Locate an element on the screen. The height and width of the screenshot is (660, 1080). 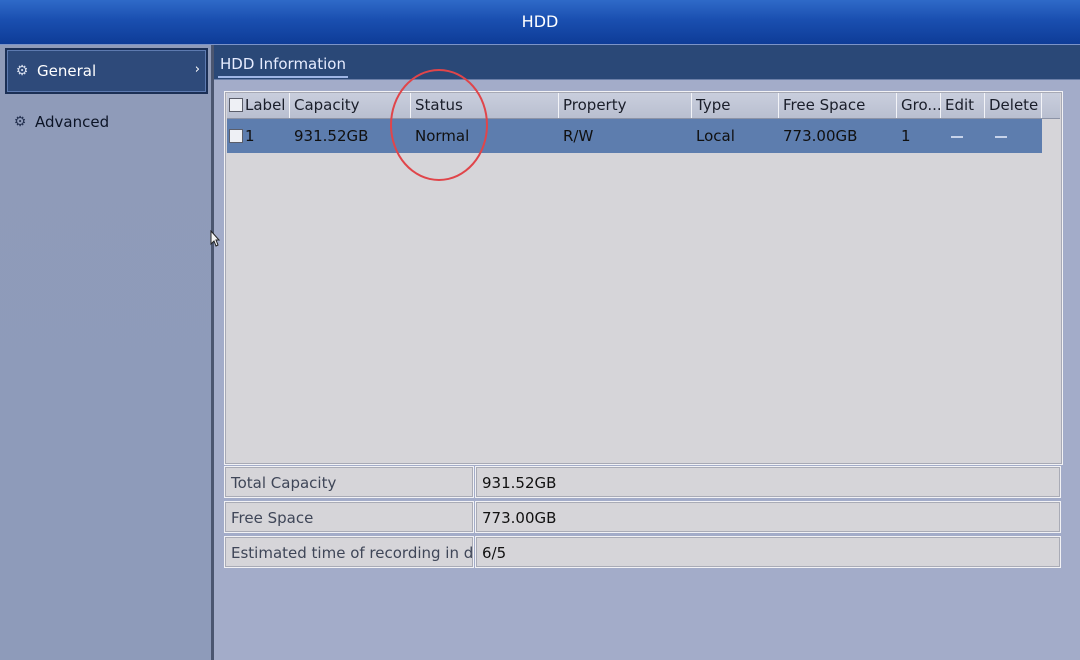
table-row: 1 931.52GB Normal R/W Local 773.00GB 1 is located at coordinates (634, 136).